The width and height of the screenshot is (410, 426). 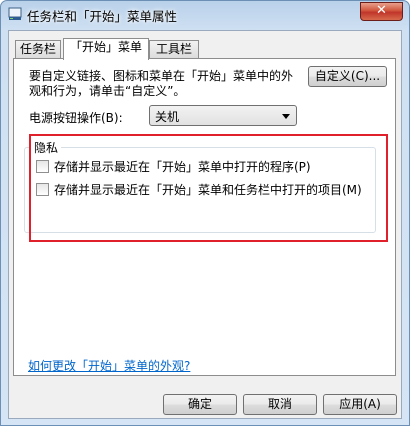 What do you see at coordinates (200, 404) in the screenshot?
I see `ok-button: 确定` at bounding box center [200, 404].